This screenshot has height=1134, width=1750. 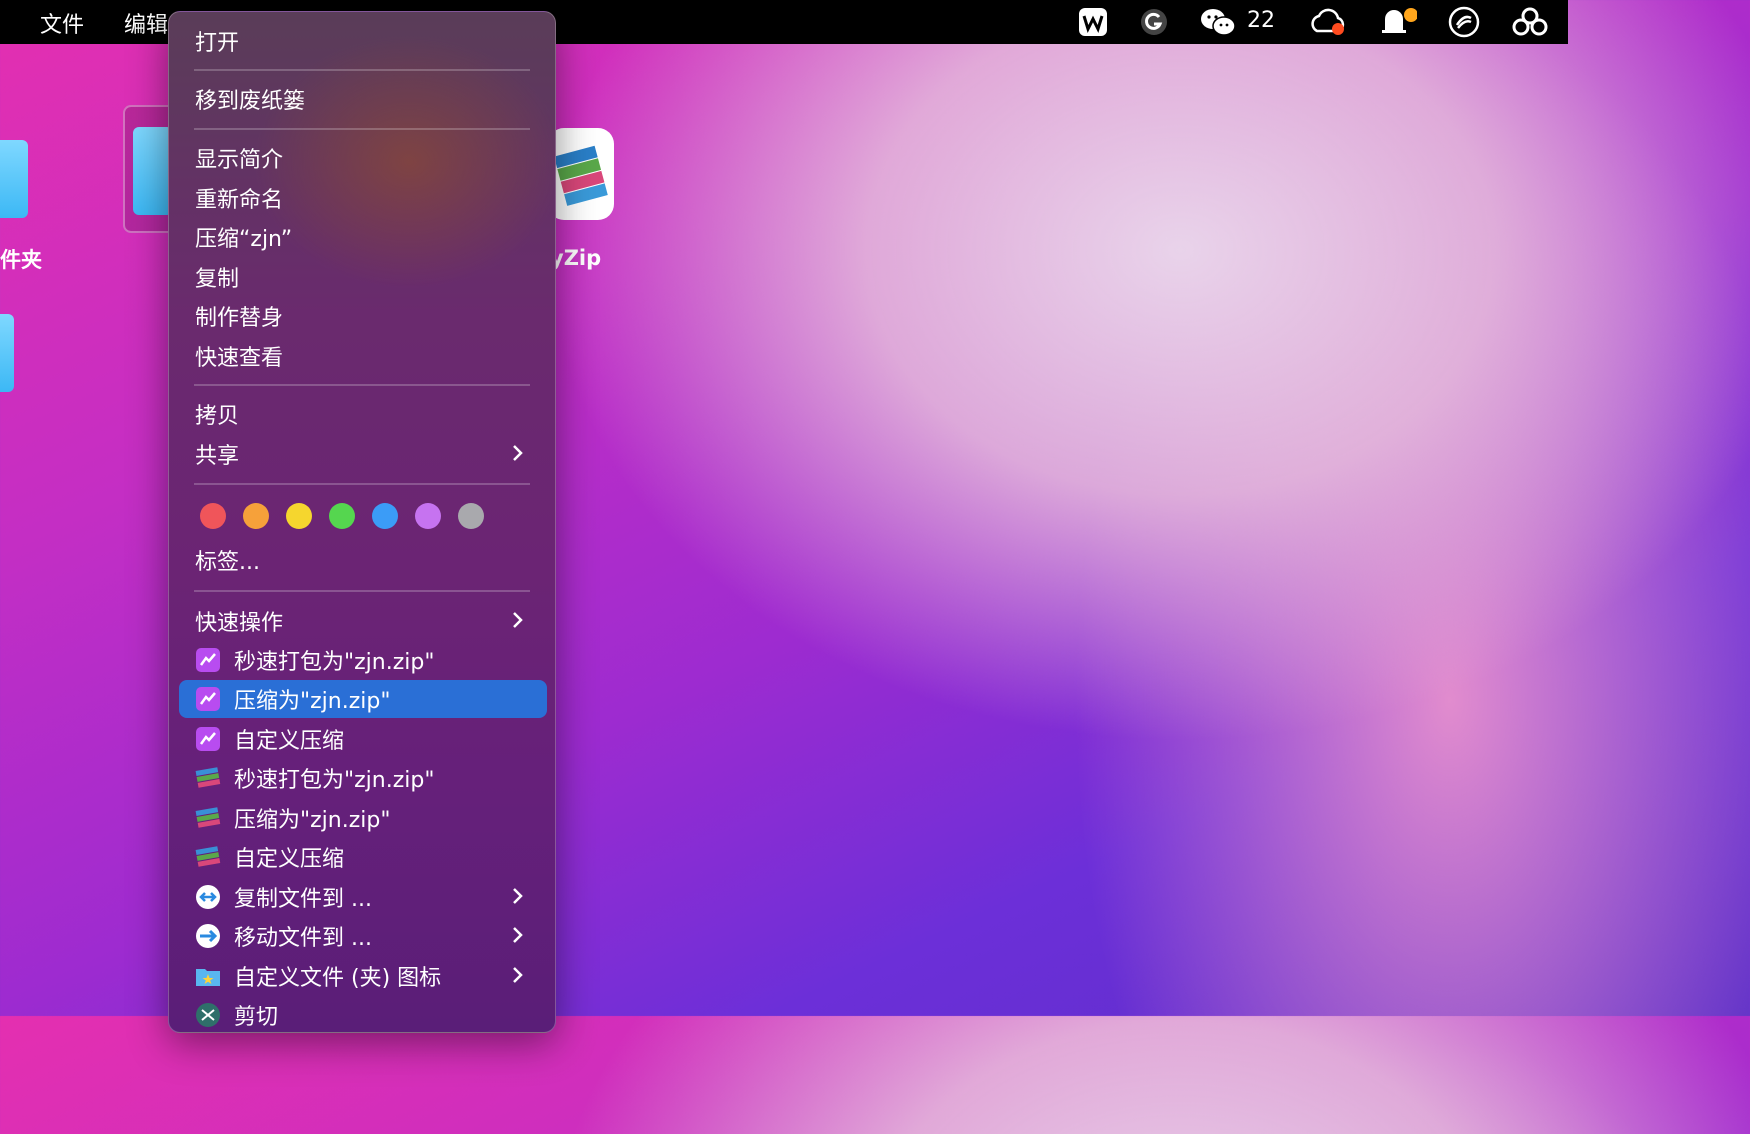 I want to click on app-icon, so click(x=581, y=174).